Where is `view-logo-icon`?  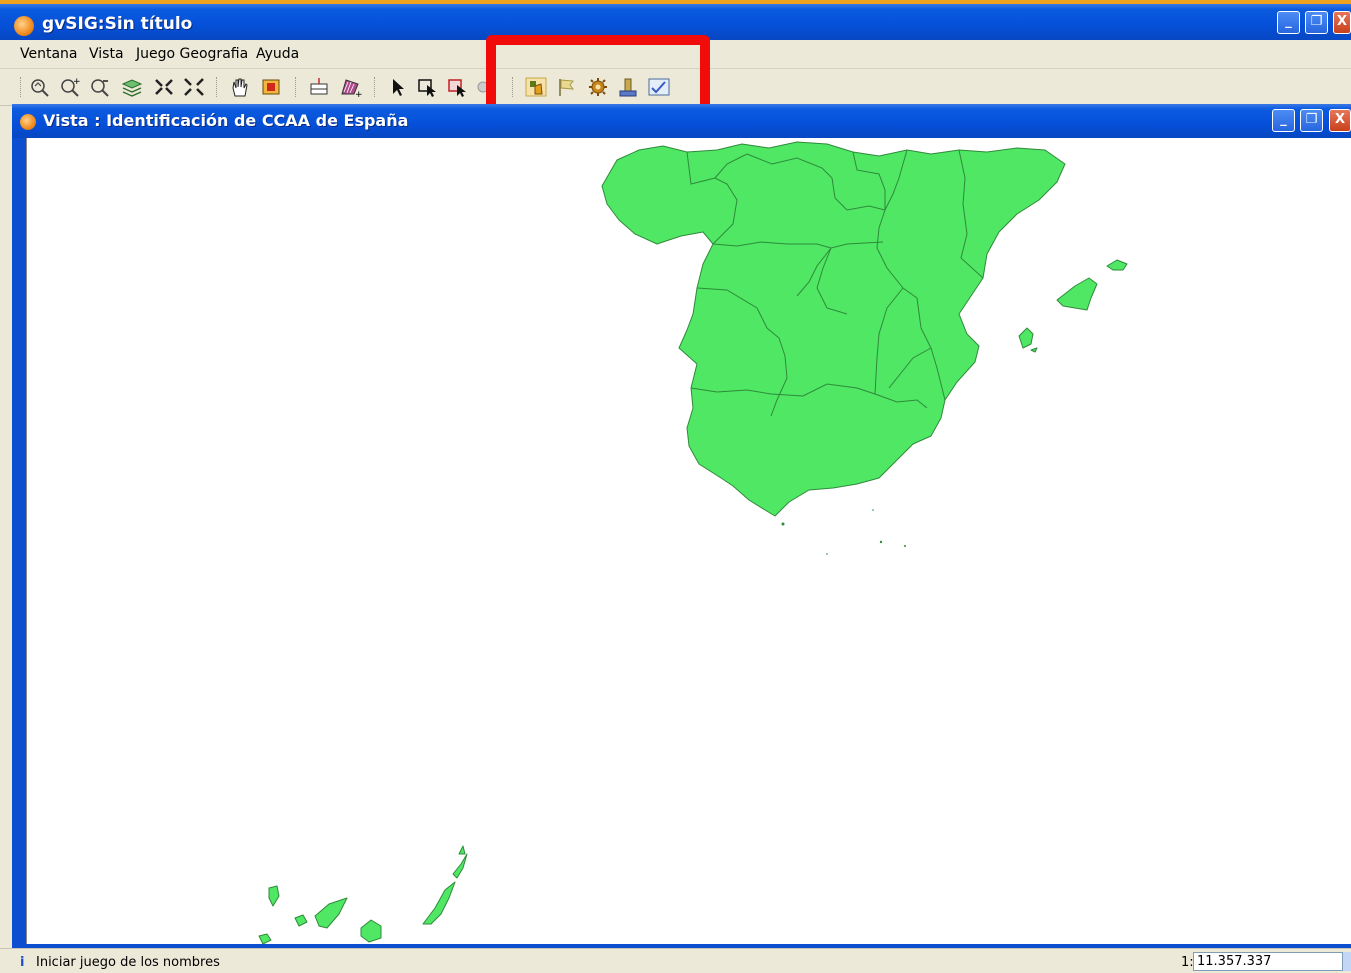
view-logo-icon is located at coordinates (28, 122).